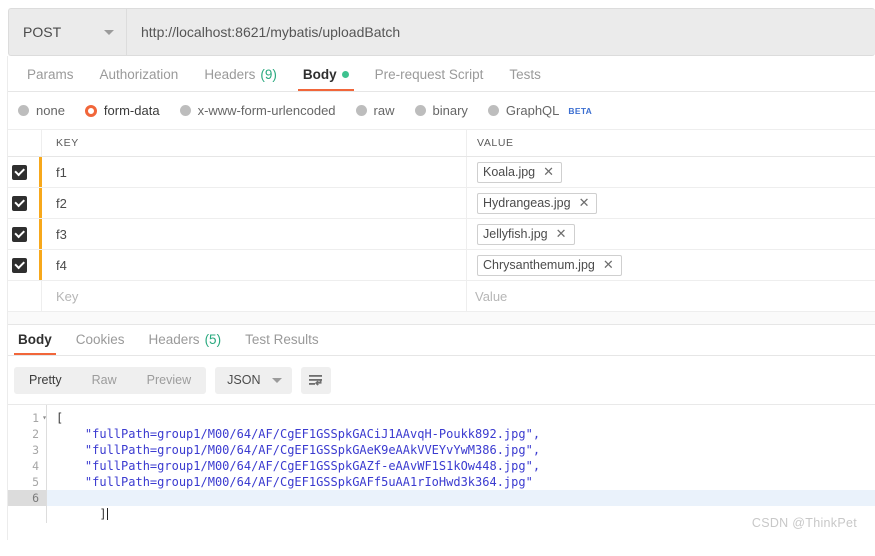 The width and height of the screenshot is (875, 556). I want to click on tab-label: Cookies, so click(100, 339).